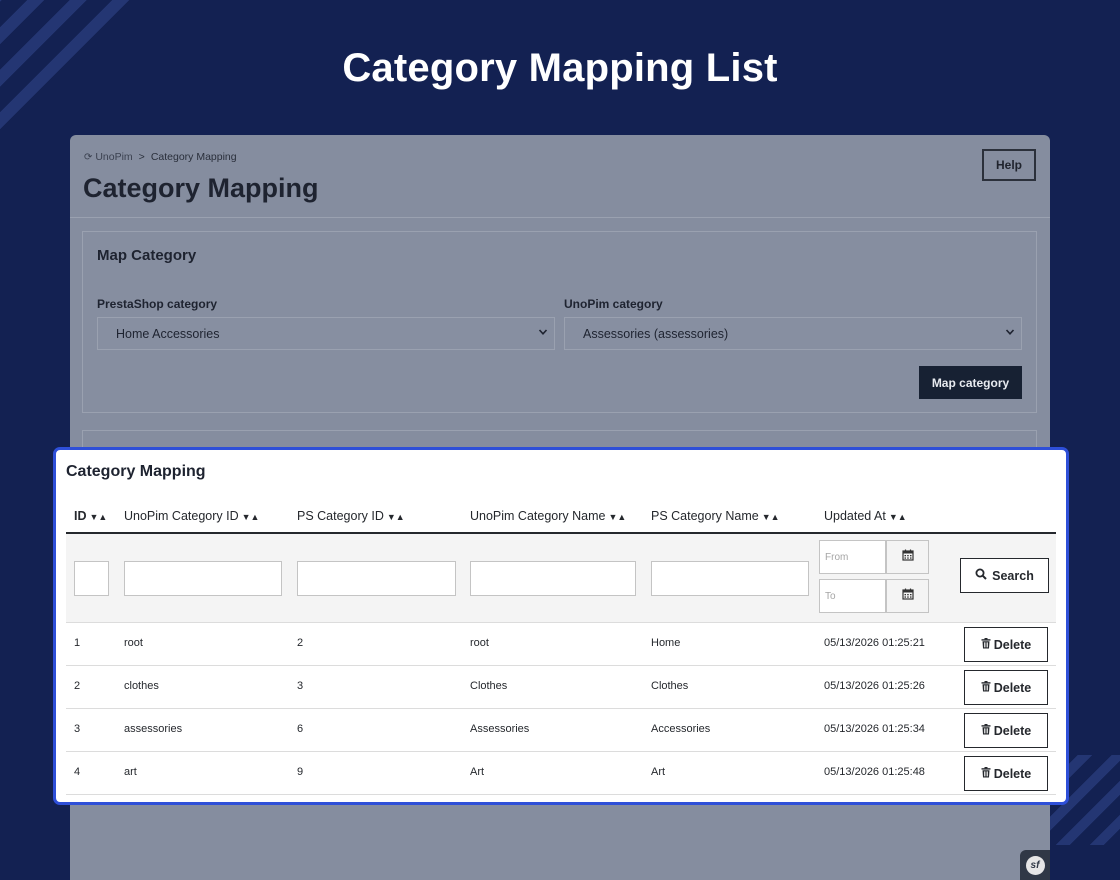  What do you see at coordinates (715, 516) in the screenshot?
I see `column-header-ps-category-name: PS Category Name ▼▲` at bounding box center [715, 516].